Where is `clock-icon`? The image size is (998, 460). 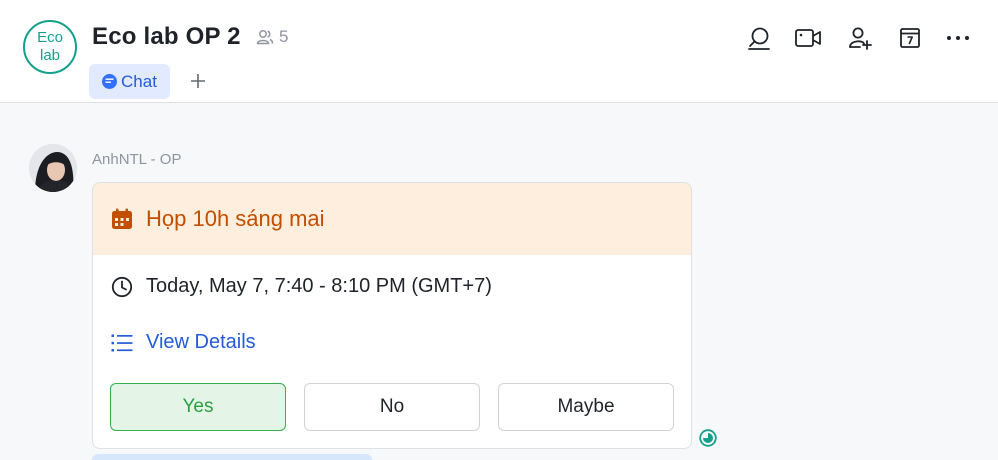 clock-icon is located at coordinates (122, 286).